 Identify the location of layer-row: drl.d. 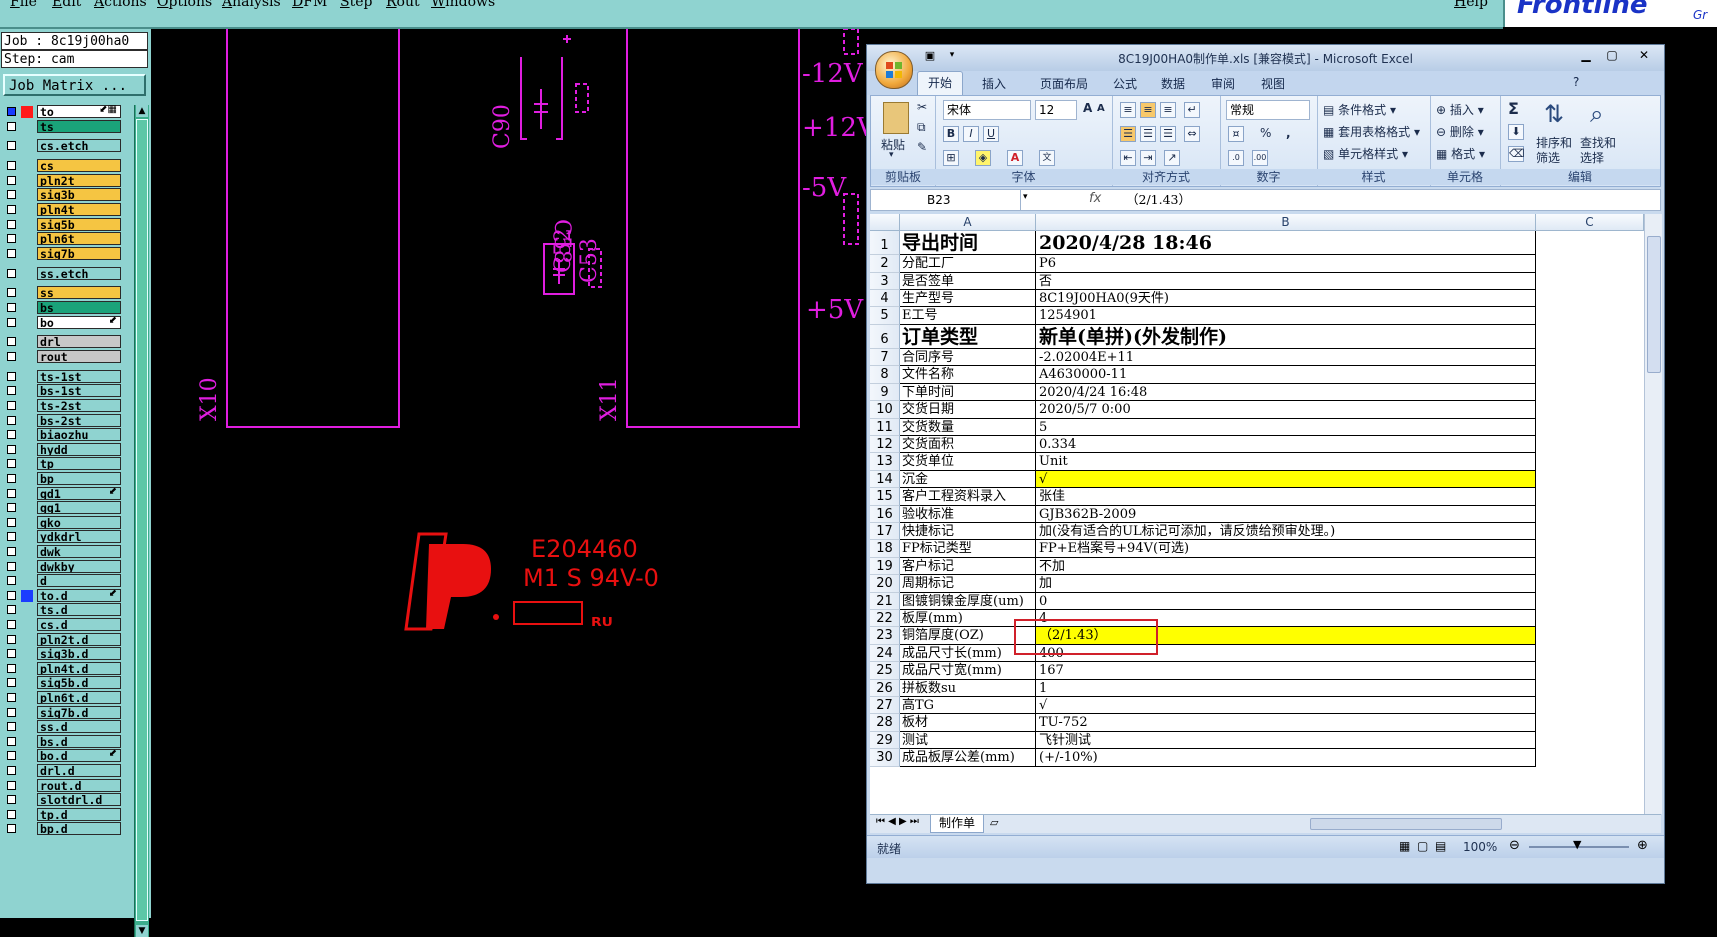
(62, 771).